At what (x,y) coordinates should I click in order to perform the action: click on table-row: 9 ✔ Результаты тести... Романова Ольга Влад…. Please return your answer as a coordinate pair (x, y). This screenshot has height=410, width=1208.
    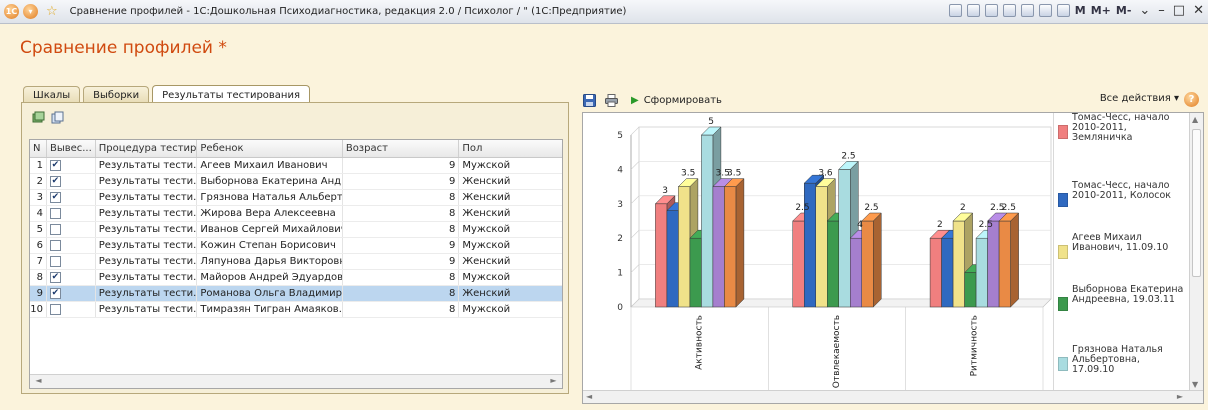
    Looking at the image, I should click on (296, 294).